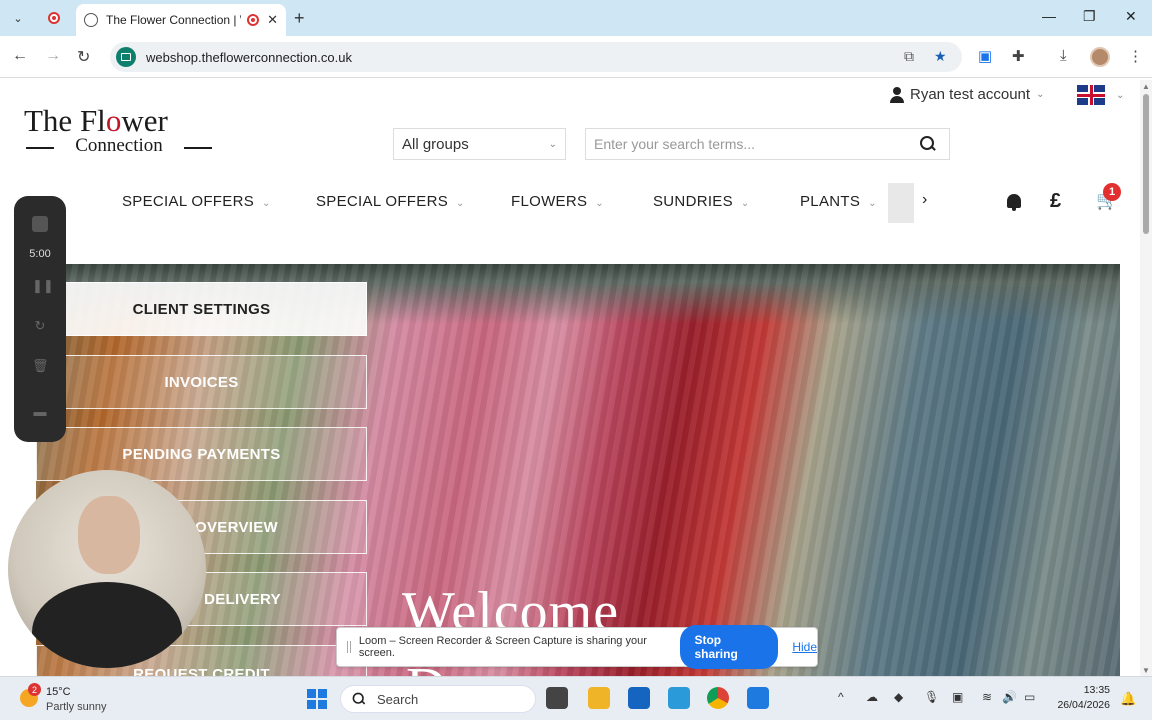 The width and height of the screenshot is (1152, 720). I want to click on close-window-icon: ✕, so click(1131, 16).